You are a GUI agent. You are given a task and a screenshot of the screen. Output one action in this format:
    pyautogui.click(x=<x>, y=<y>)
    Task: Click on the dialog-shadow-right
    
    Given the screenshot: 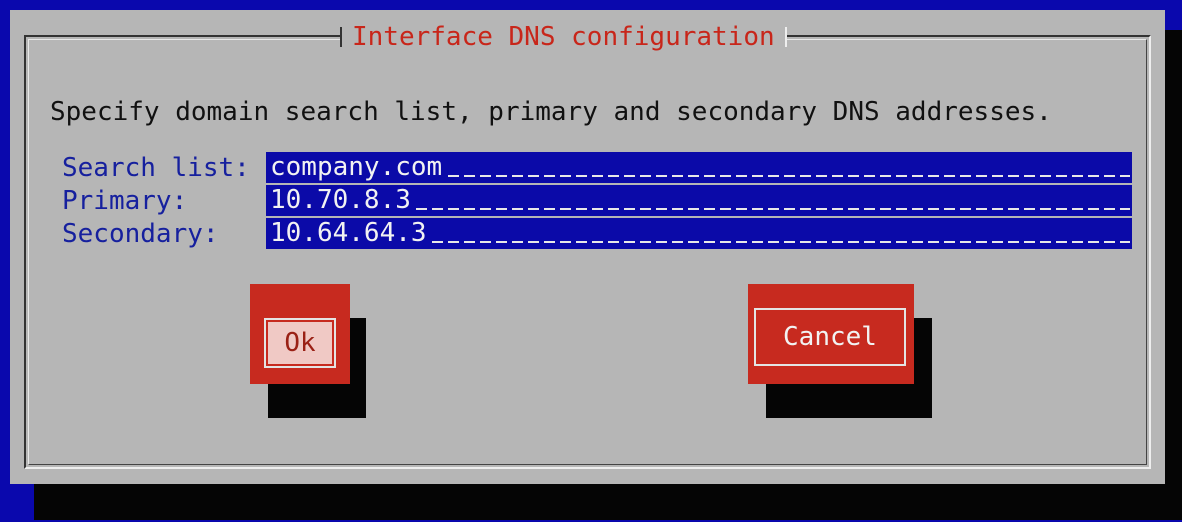 What is the action you would take?
    pyautogui.click(x=1173, y=275)
    